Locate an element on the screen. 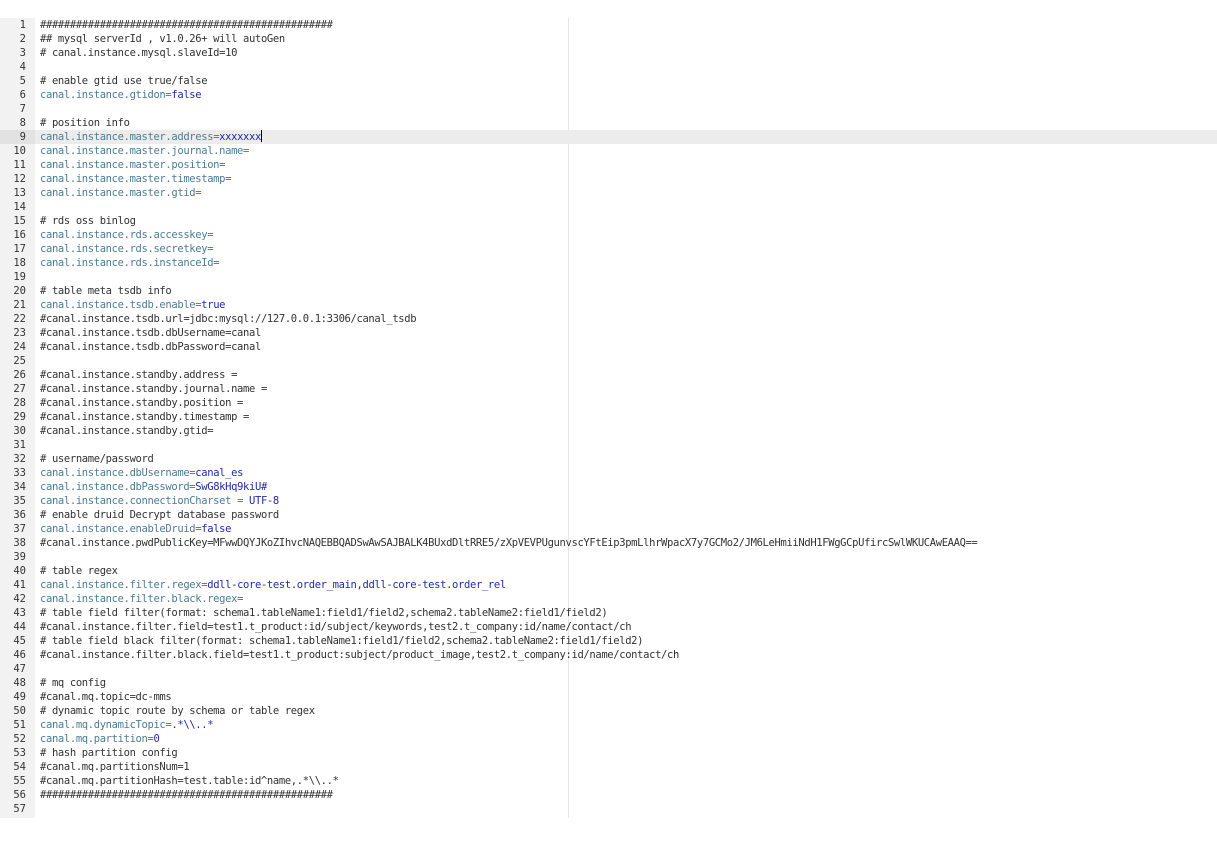 Image resolution: width=1217 pixels, height=842 pixels. line-content: canal.instance.dbUsername=canal_es is located at coordinates (141, 473).